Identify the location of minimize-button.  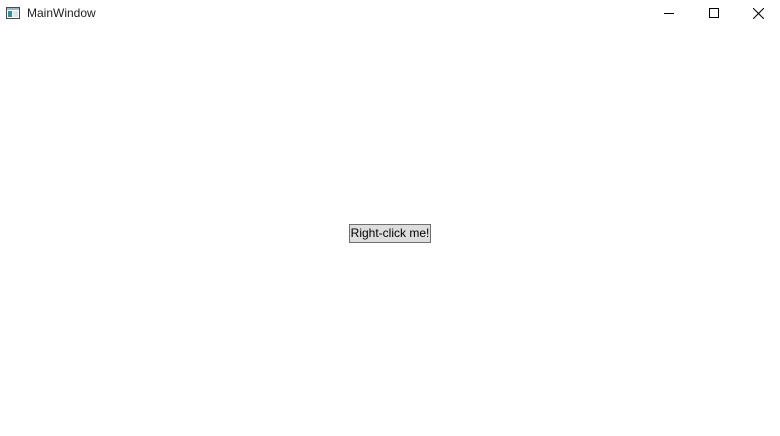
(668, 13).